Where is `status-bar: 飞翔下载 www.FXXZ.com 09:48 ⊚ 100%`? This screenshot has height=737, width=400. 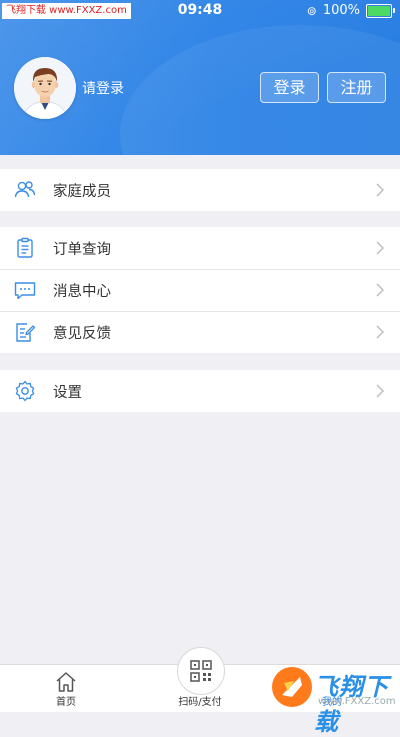 status-bar: 飞翔下载 www.FXXZ.com 09:48 ⊚ 100% is located at coordinates (200, 11).